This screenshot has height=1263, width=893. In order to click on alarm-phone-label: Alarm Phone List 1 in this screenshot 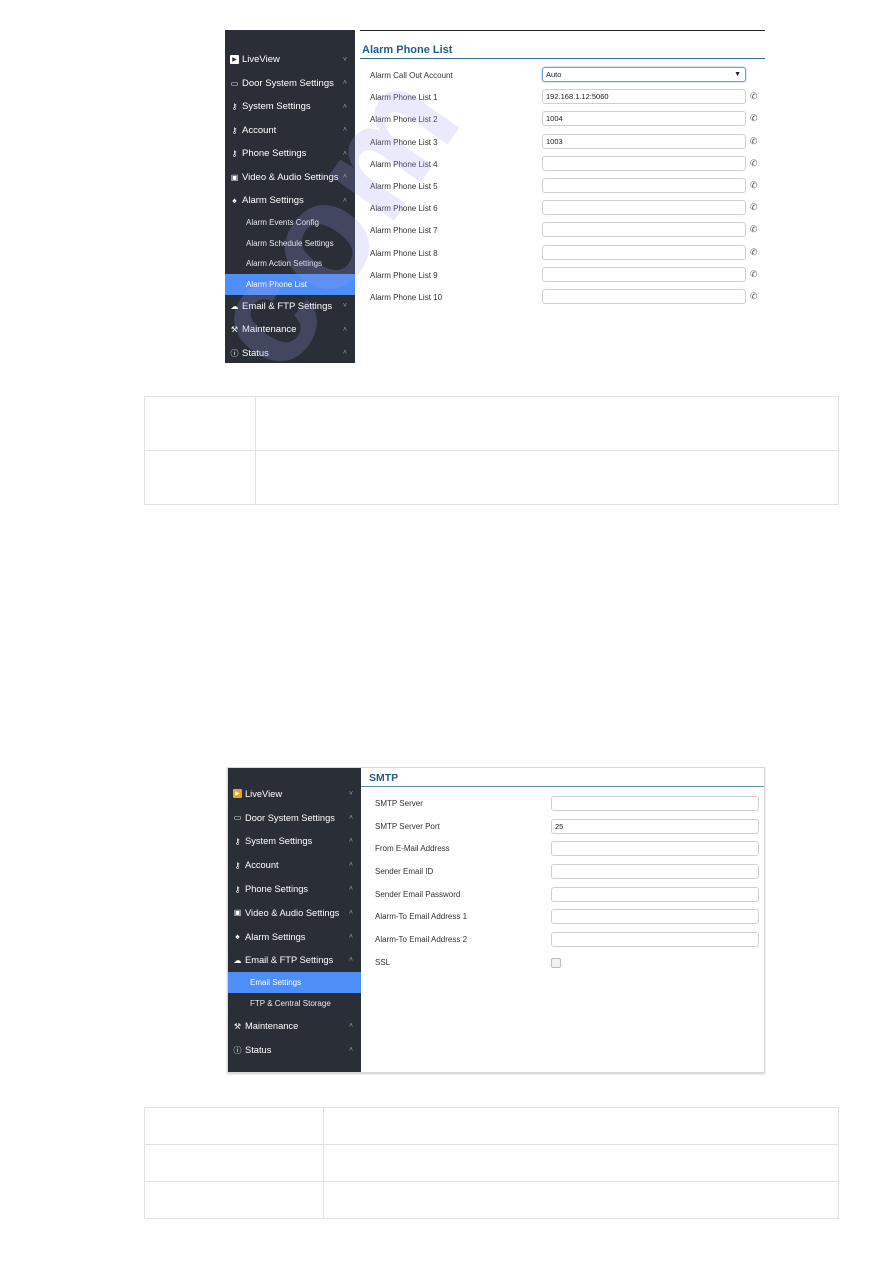, I will do `click(404, 98)`.